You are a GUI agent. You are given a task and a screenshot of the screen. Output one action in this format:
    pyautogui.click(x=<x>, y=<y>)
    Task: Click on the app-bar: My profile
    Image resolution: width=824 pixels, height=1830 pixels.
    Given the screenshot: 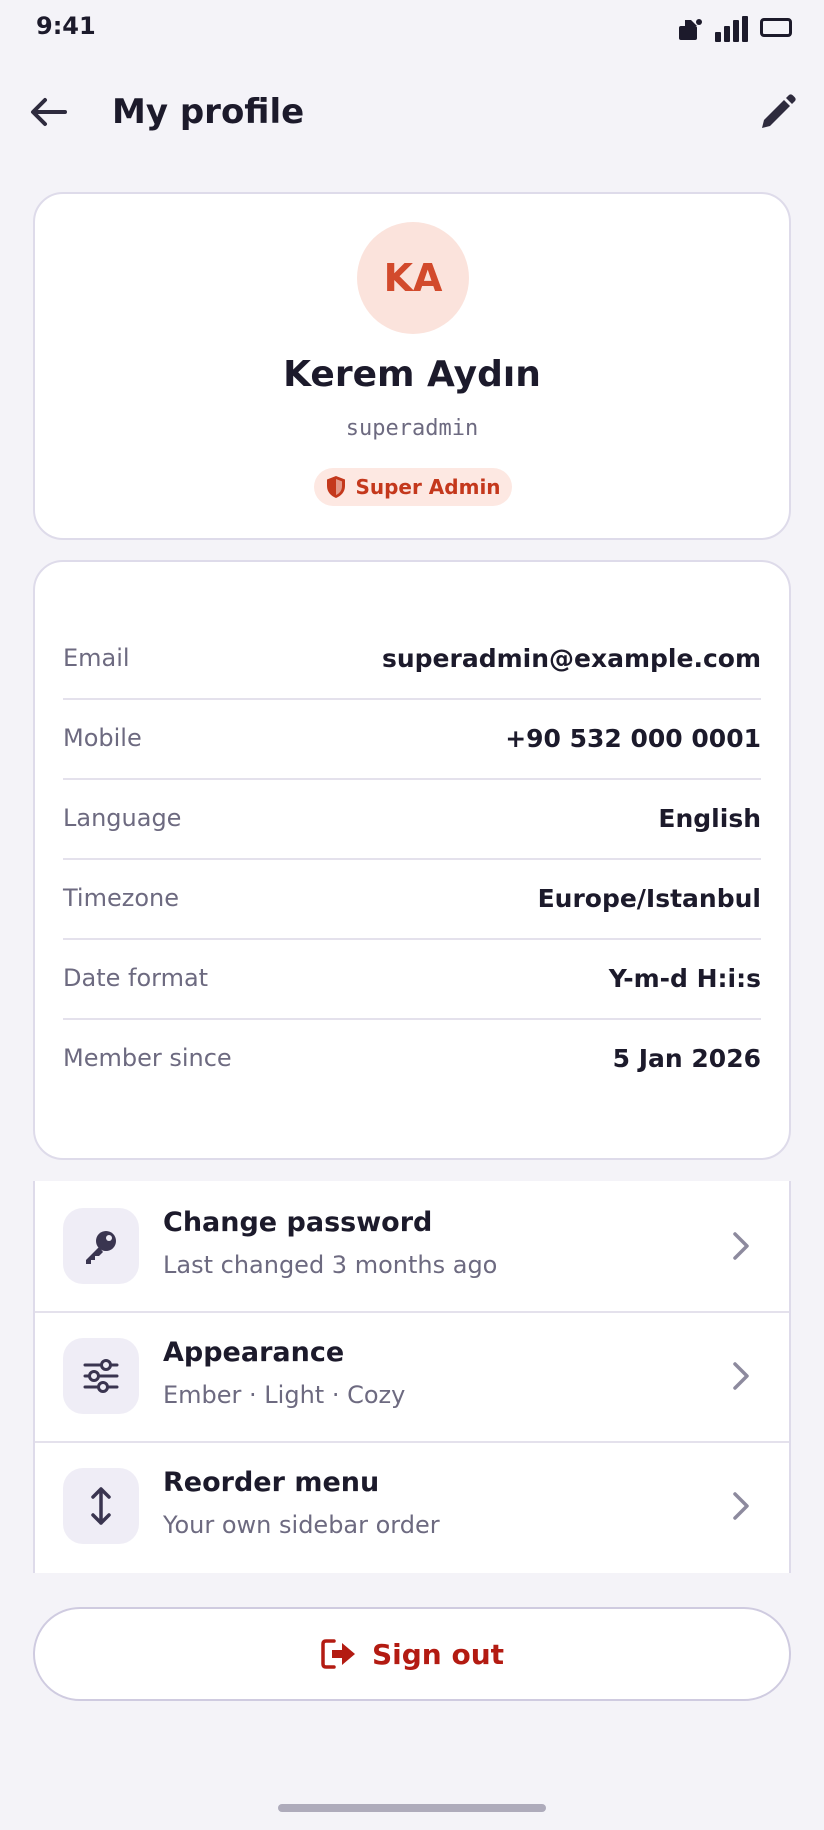 What is the action you would take?
    pyautogui.click(x=412, y=112)
    